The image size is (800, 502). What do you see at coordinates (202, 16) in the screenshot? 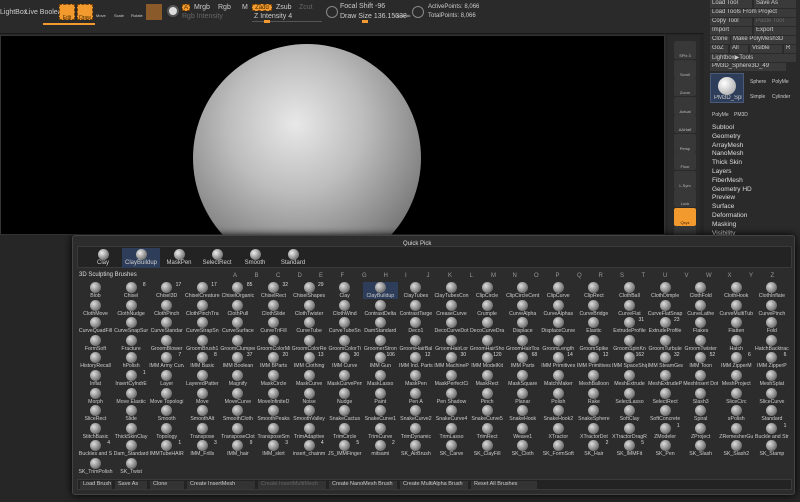
I see `rgb-intensity-slider: Rgb Intensity` at bounding box center [202, 16].